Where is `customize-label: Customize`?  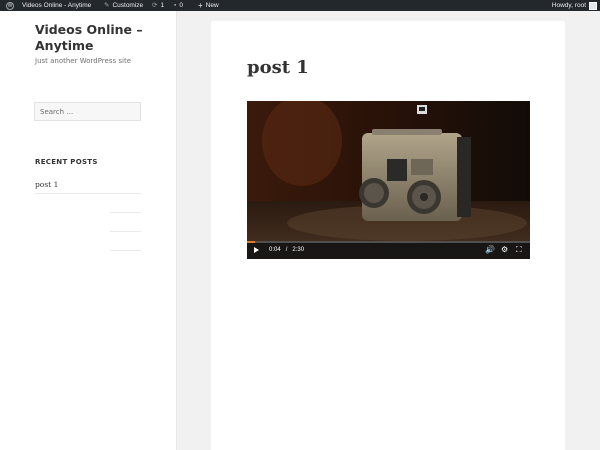
customize-label: Customize is located at coordinates (128, 5).